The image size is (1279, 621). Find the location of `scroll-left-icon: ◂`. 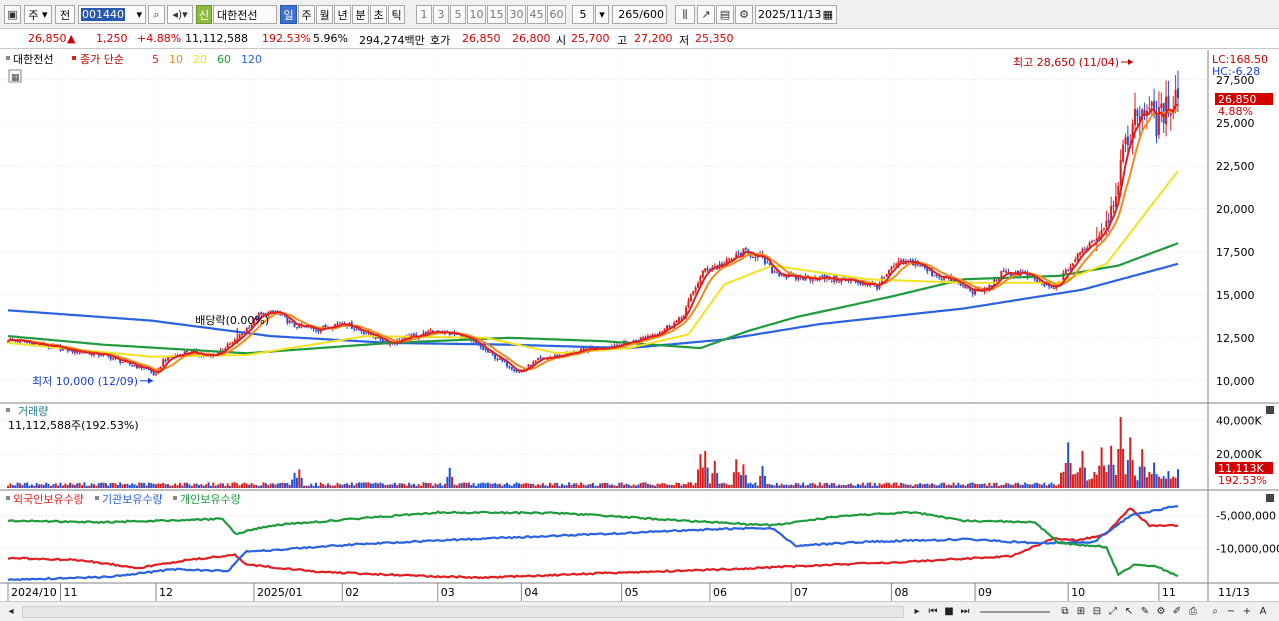

scroll-left-icon: ◂ is located at coordinates (11, 611).